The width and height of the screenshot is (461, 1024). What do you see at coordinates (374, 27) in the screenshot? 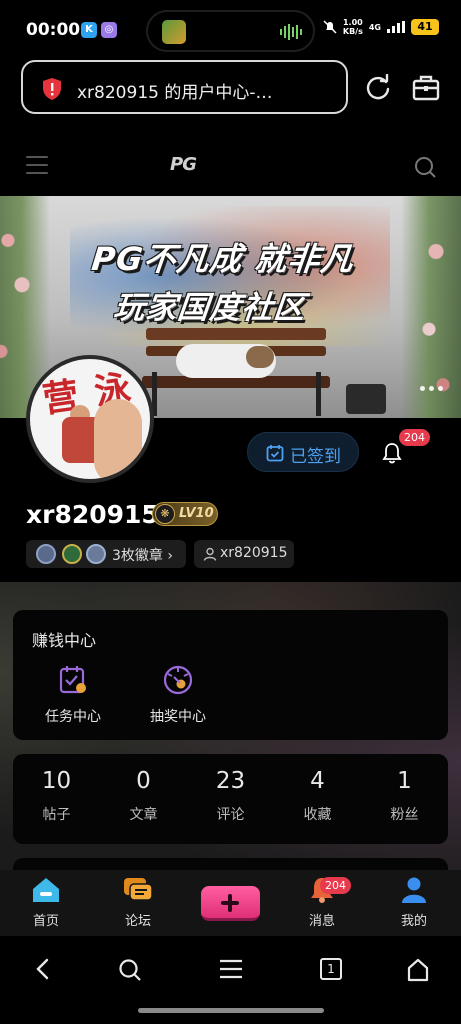
I see `network-type: 4G` at bounding box center [374, 27].